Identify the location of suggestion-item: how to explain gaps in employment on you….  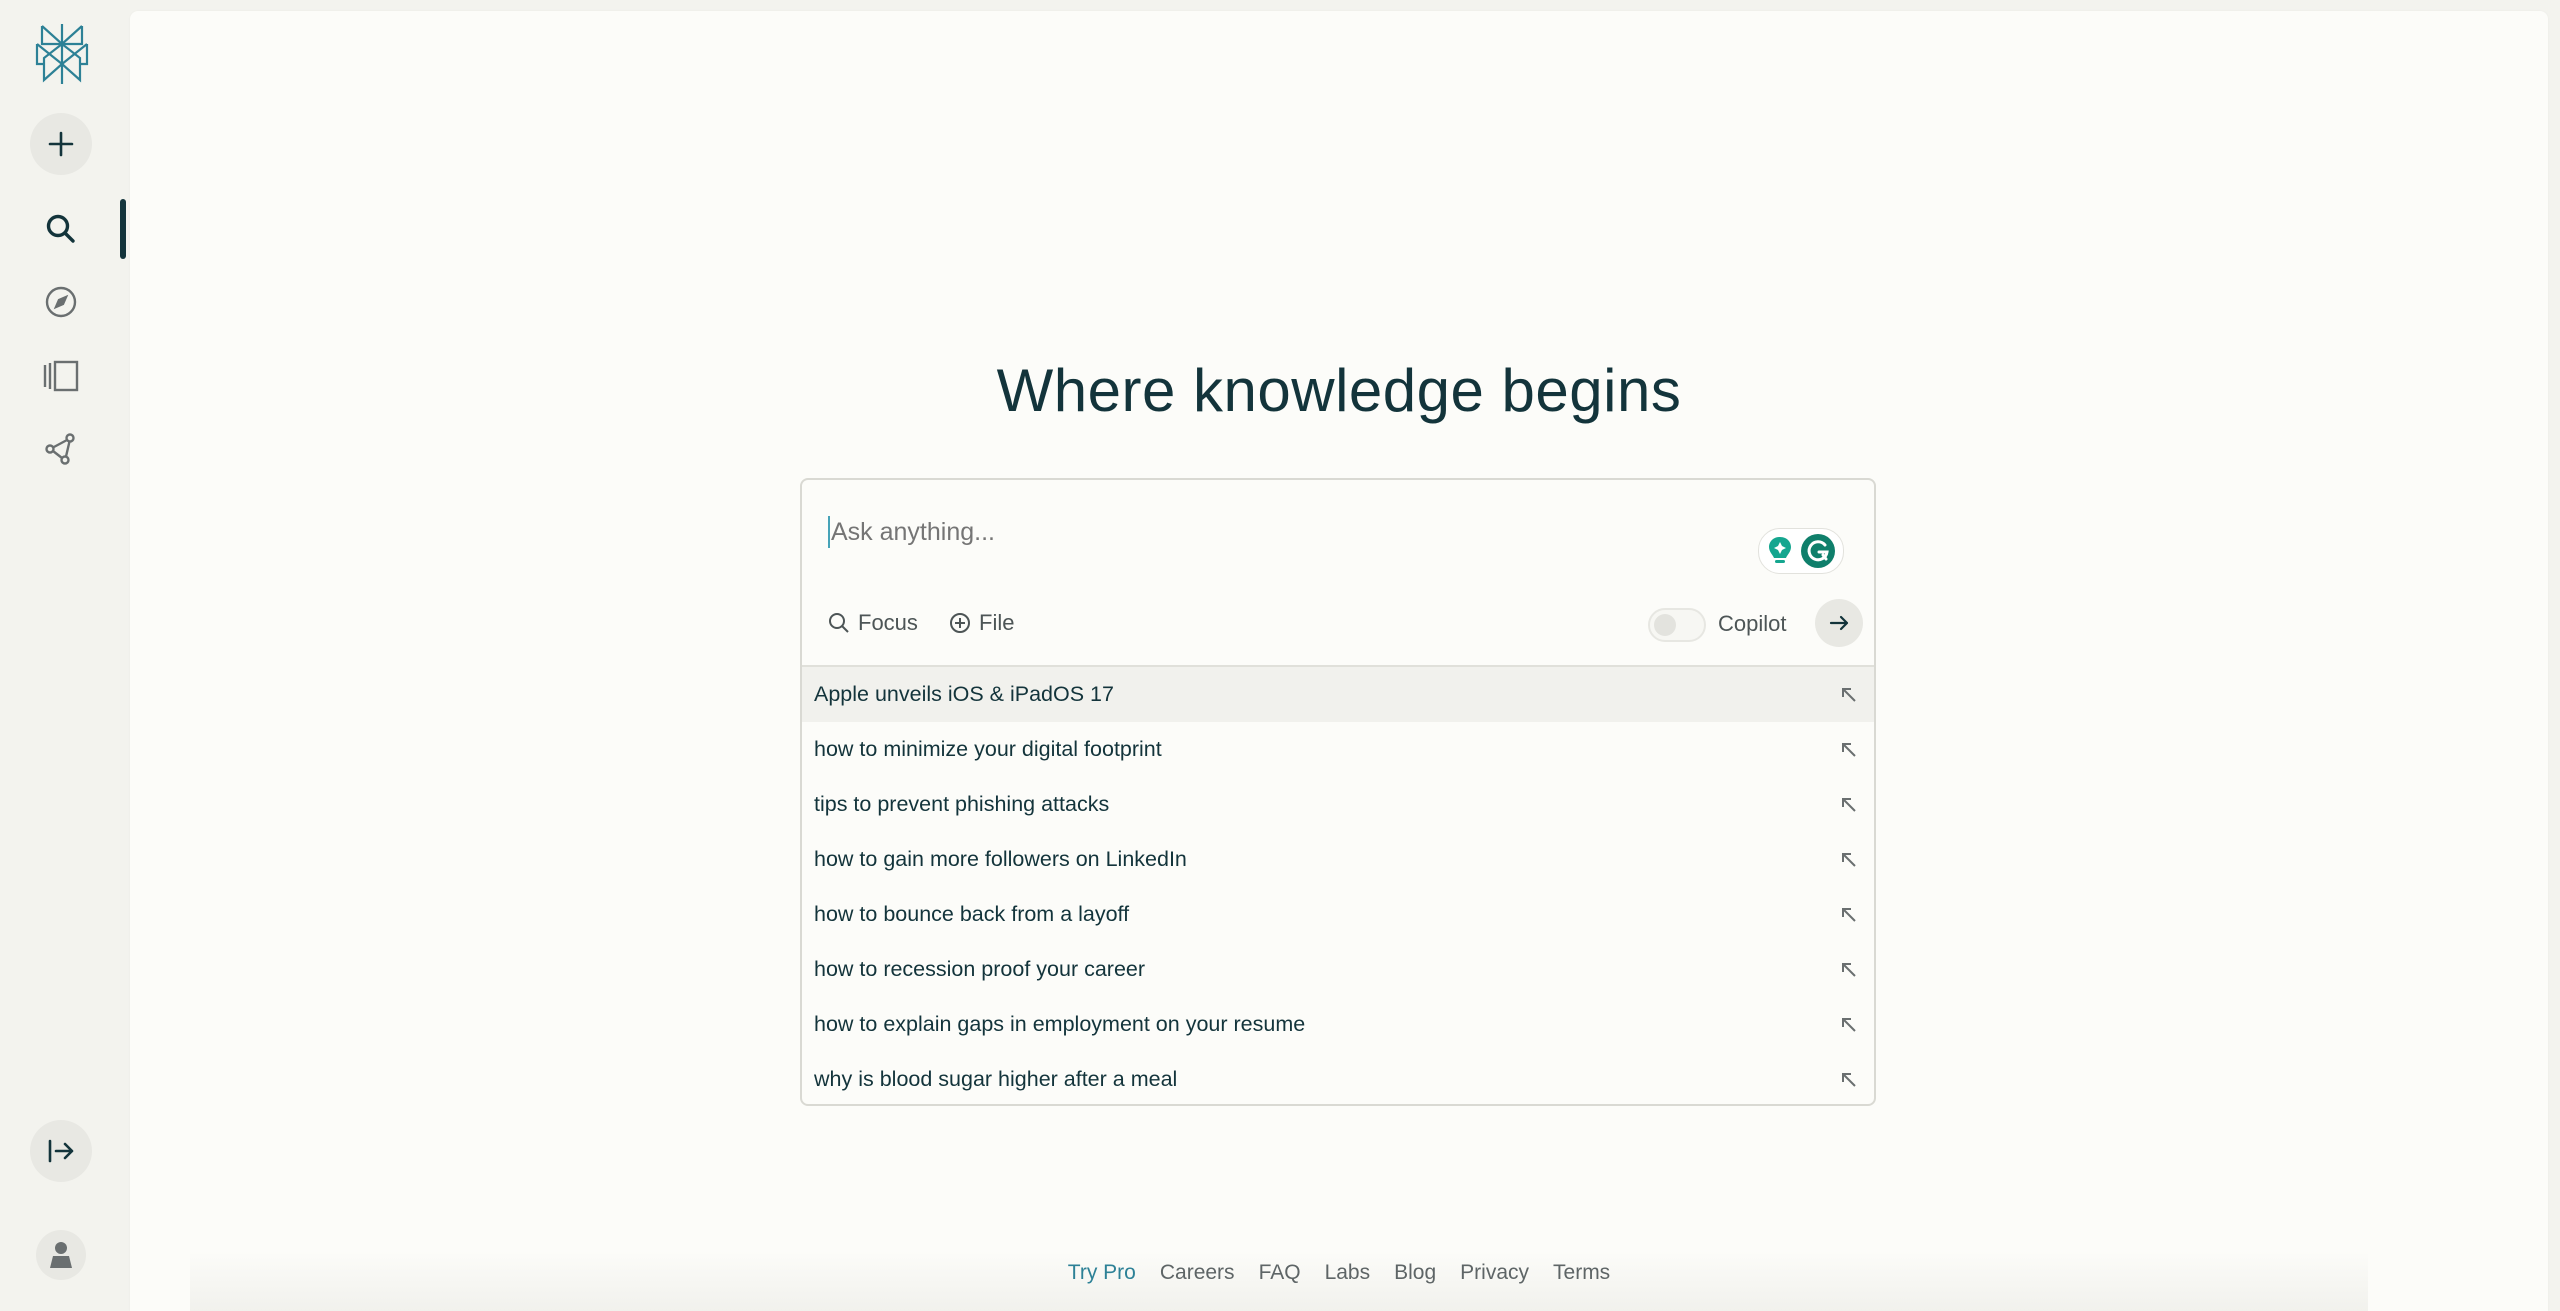
(1338, 1024).